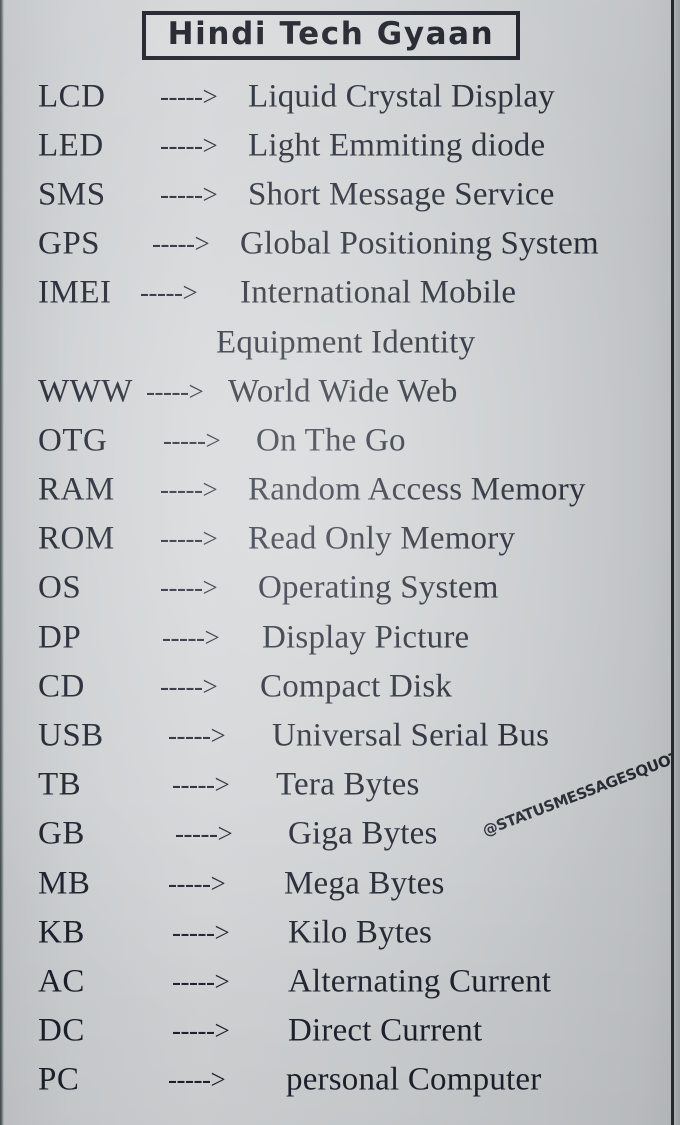 The width and height of the screenshot is (680, 1125). Describe the element at coordinates (411, 735) in the screenshot. I see `abbreviation-expansion: Universal Serial Bus` at that location.